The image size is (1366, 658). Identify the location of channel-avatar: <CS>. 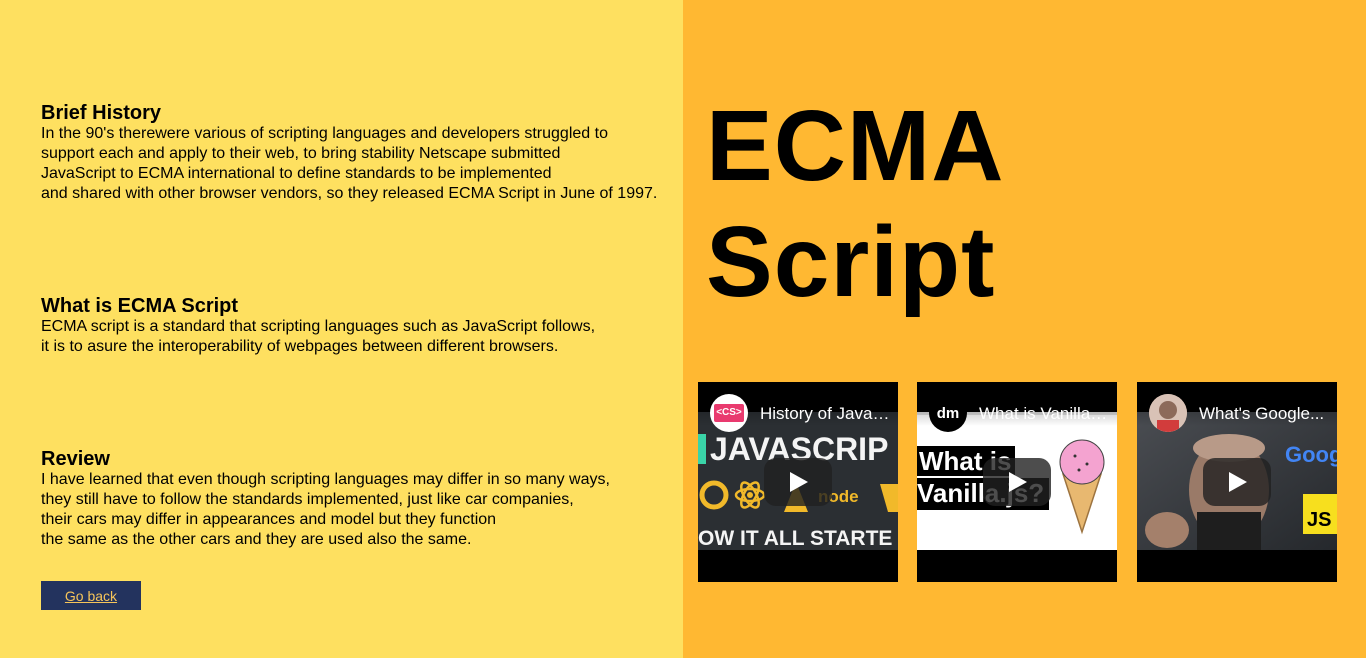
(729, 413).